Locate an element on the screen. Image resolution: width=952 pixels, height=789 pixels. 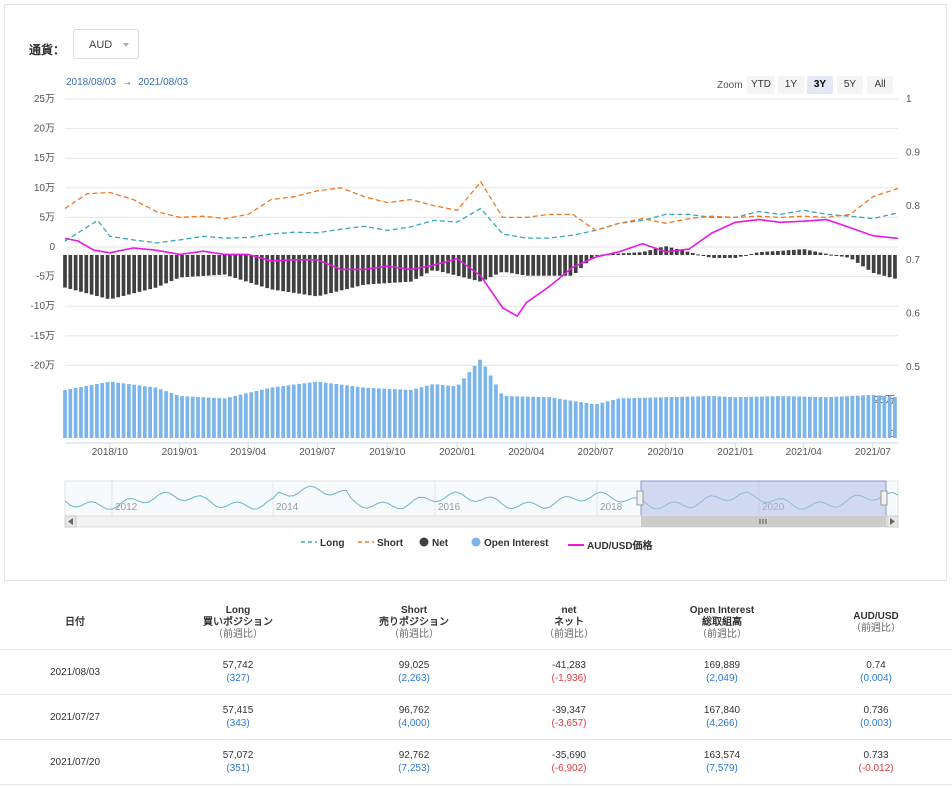
legend-item-net: Net is located at coordinates (433, 543).